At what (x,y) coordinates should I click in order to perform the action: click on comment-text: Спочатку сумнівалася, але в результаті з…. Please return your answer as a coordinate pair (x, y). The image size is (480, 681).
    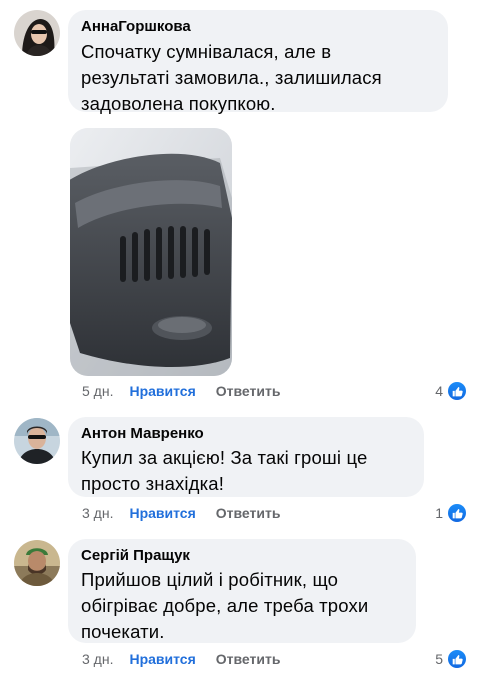
    Looking at the image, I should click on (231, 77).